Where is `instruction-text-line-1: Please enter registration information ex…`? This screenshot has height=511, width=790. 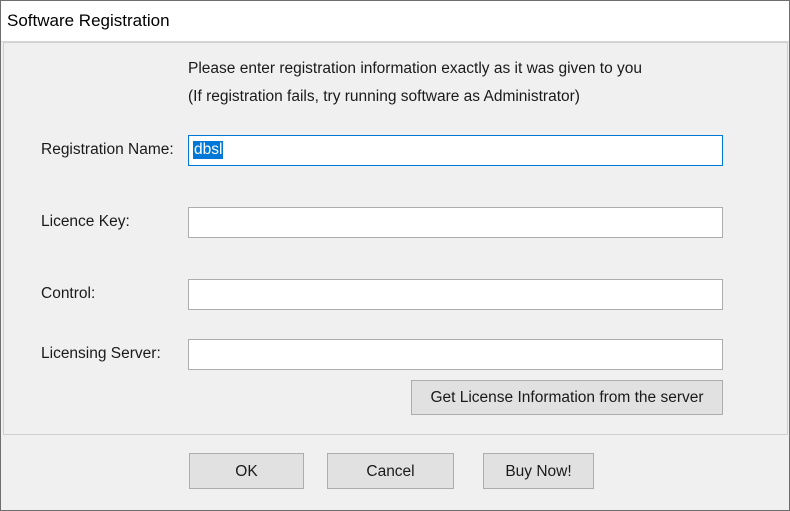 instruction-text-line-1: Please enter registration information ex… is located at coordinates (415, 68).